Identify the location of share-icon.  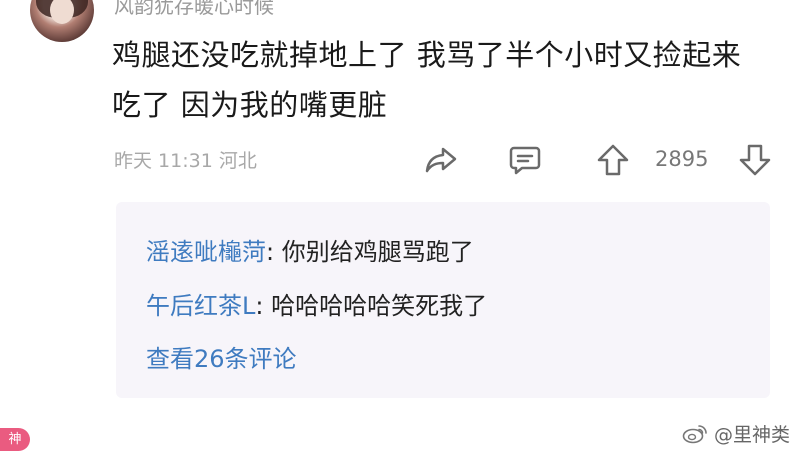
(441, 160).